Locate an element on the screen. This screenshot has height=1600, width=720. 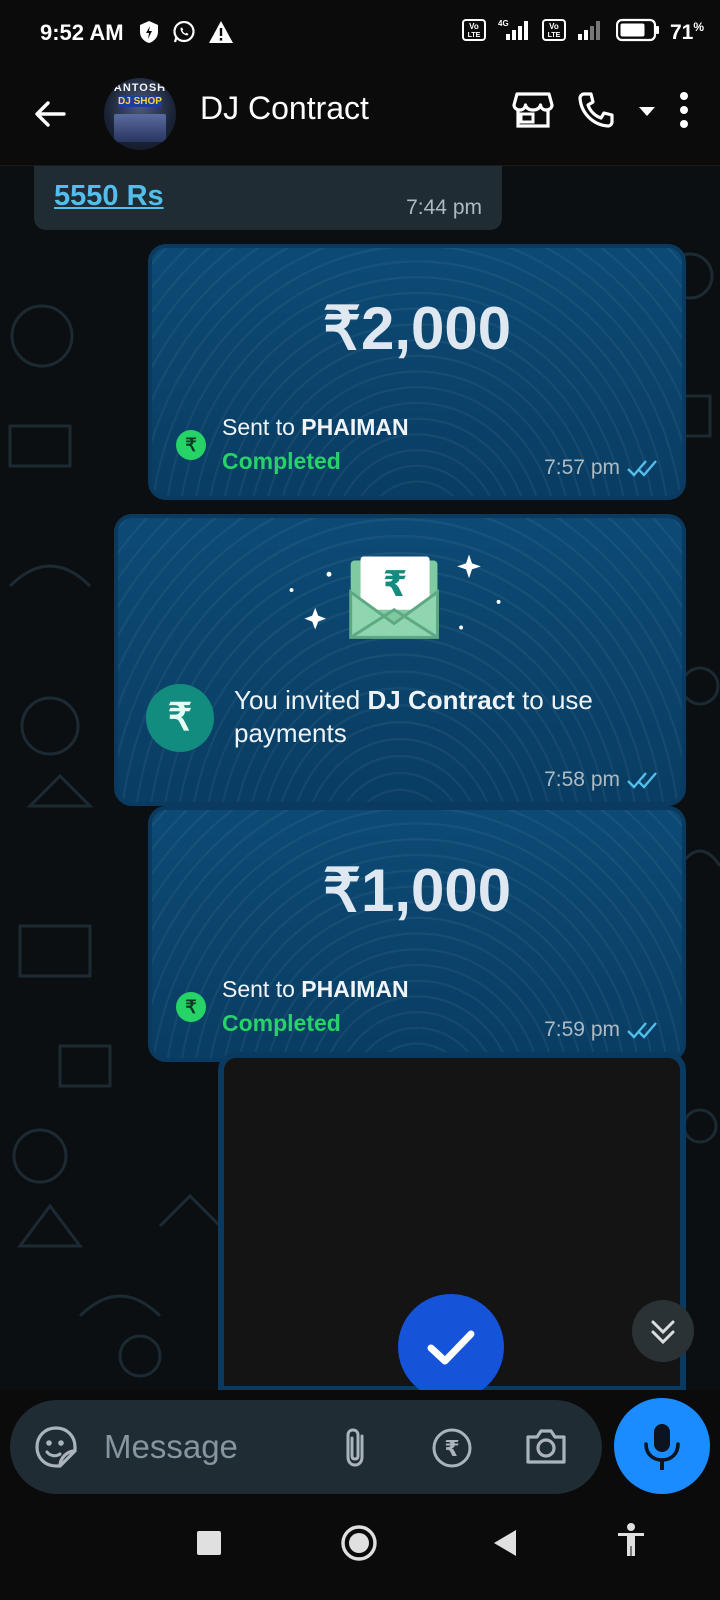
call-options-dropdown is located at coordinates (647, 113).